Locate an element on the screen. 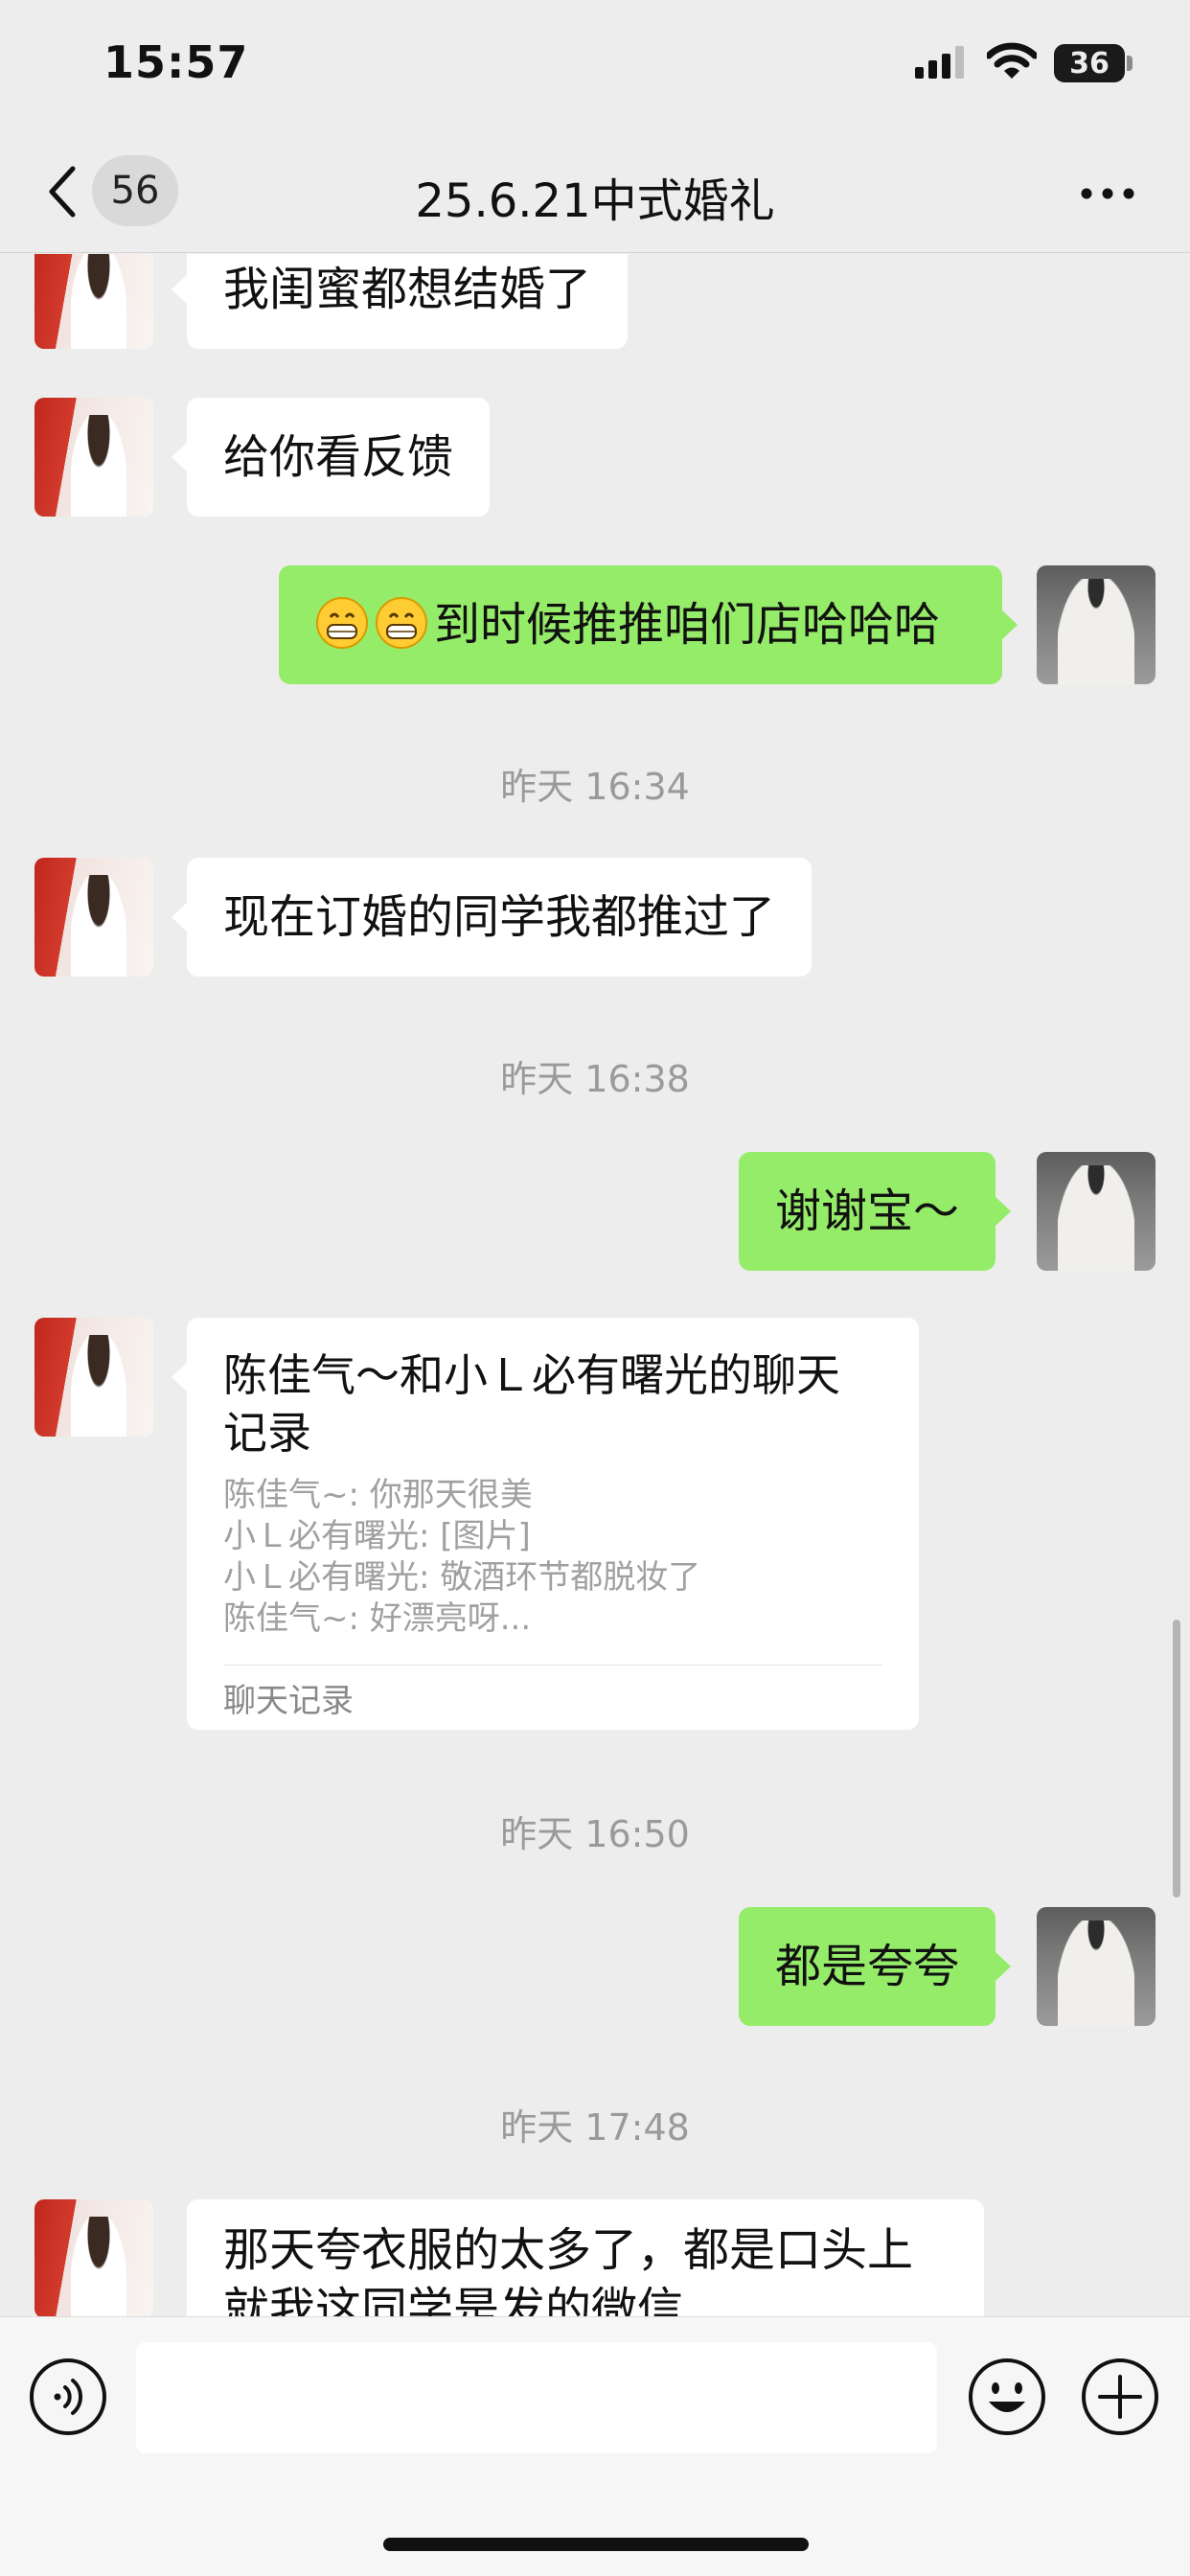  timestamp: 昨天 16:50 is located at coordinates (595, 1834).